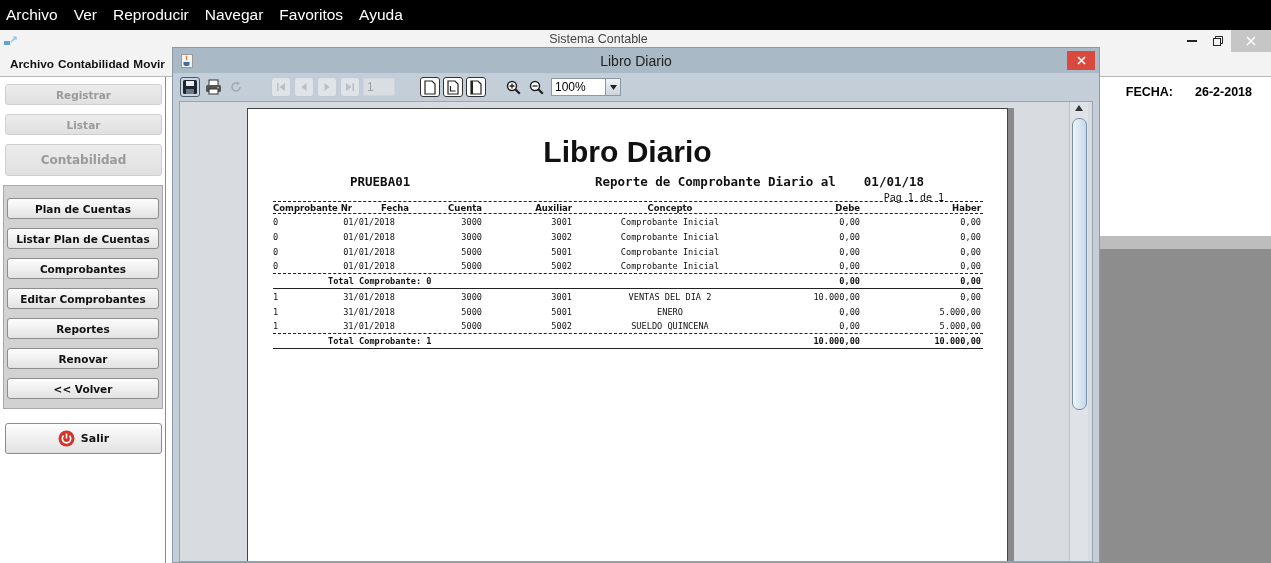  Describe the element at coordinates (627, 152) in the screenshot. I see `report-title: Libro Diario` at that location.